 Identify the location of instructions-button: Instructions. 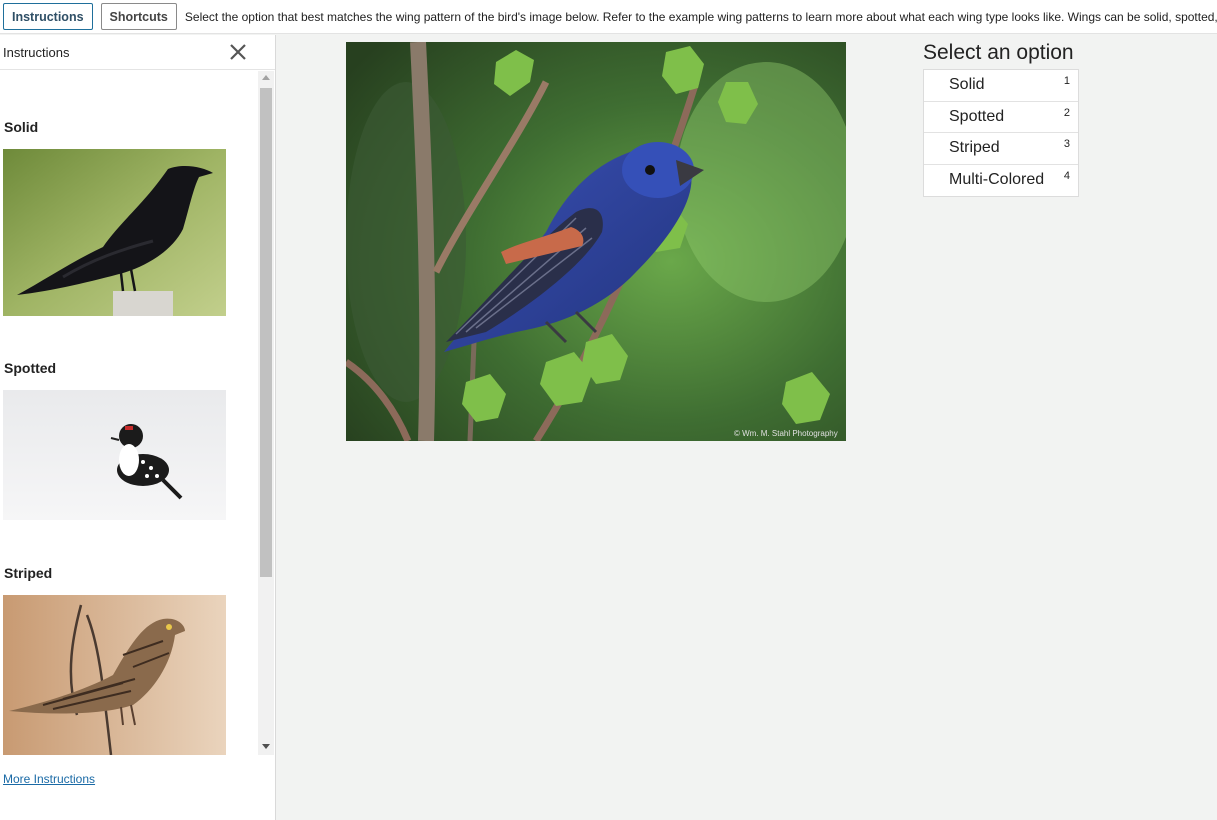
(48, 16).